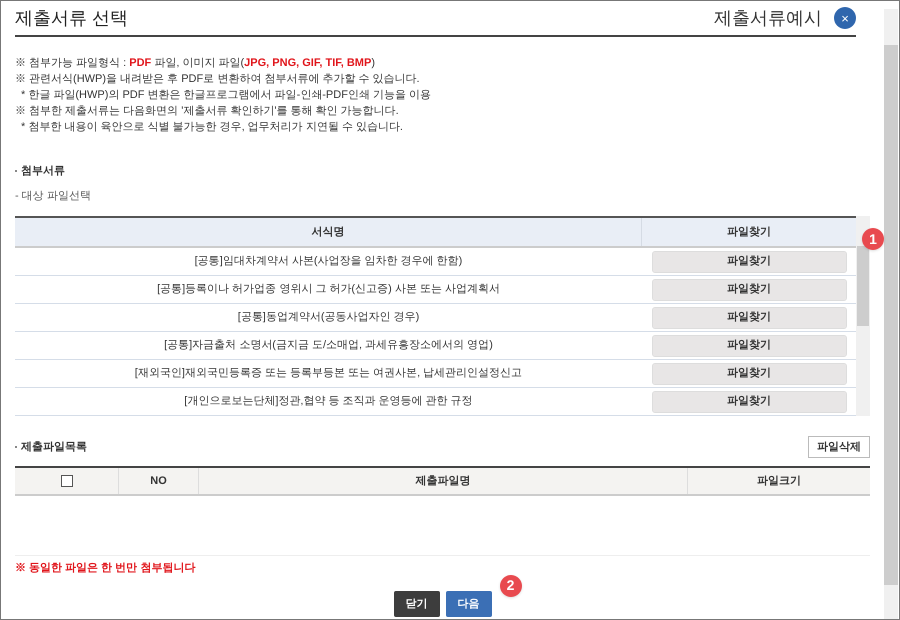 This screenshot has width=900, height=620. Describe the element at coordinates (863, 316) in the screenshot. I see `table-scrollbar` at that location.